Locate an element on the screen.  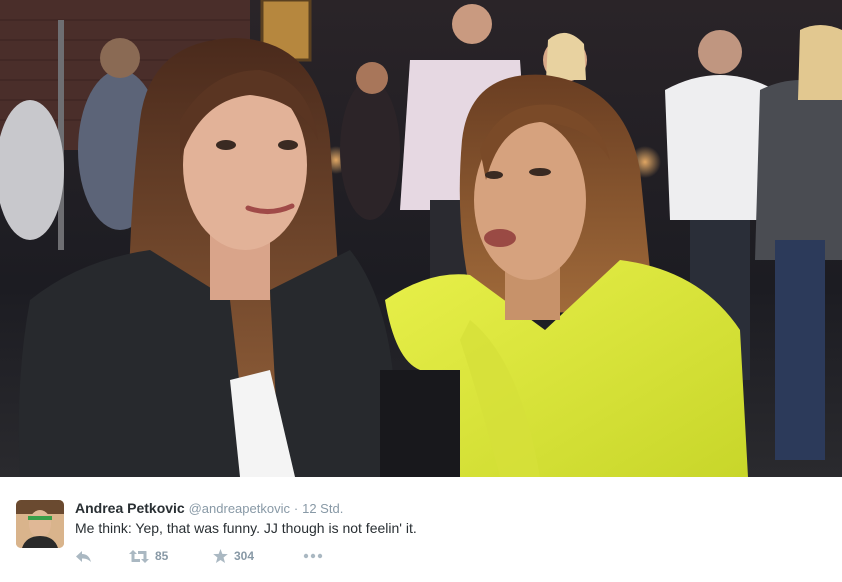
tweet-actions: 85 304 is located at coordinates (199, 556).